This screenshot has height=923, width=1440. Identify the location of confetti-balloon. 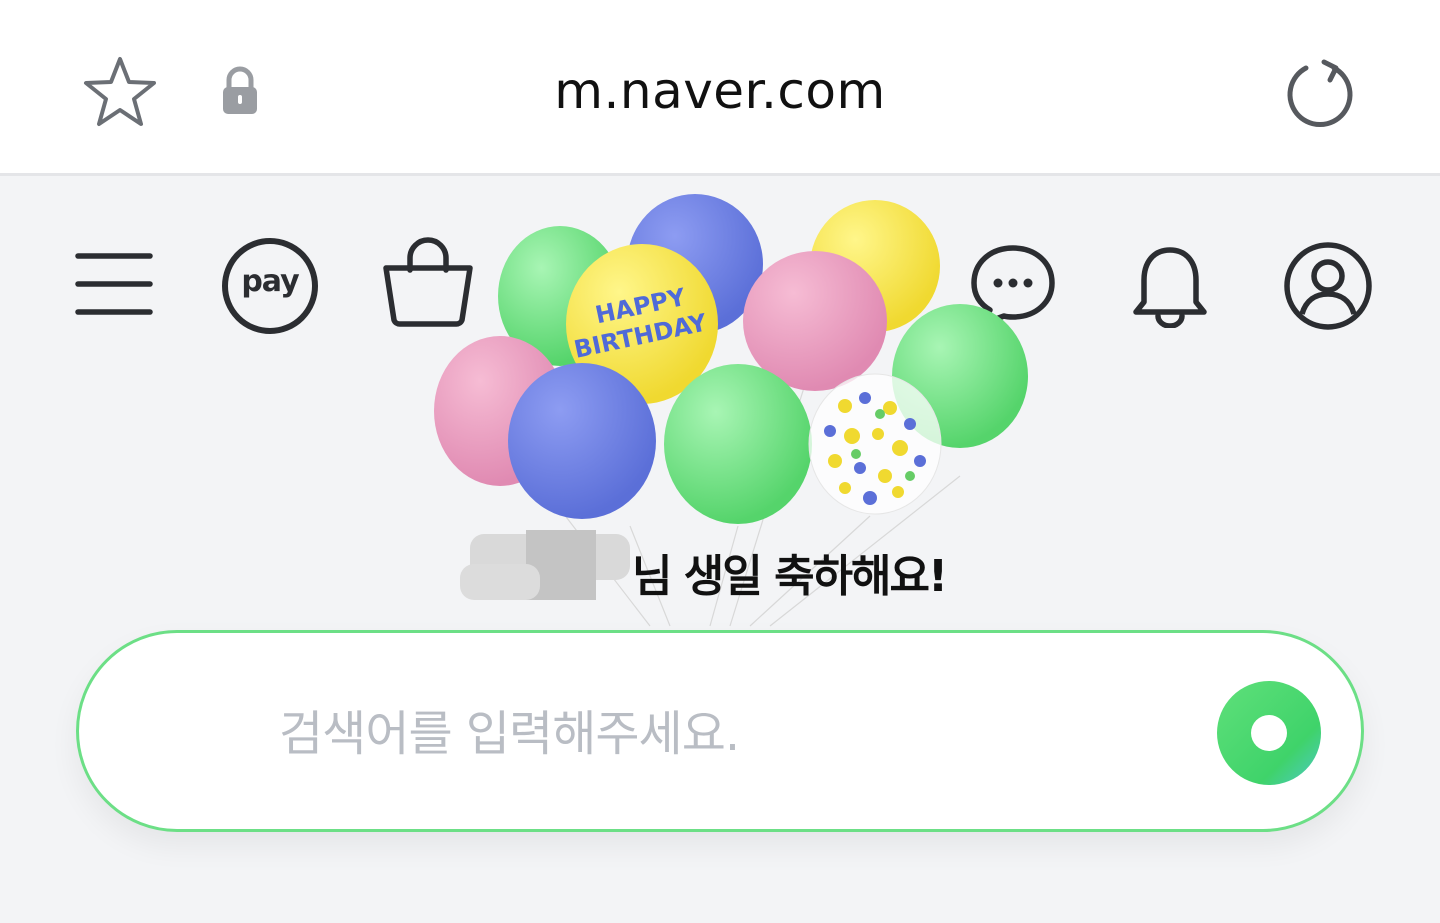
(875, 444).